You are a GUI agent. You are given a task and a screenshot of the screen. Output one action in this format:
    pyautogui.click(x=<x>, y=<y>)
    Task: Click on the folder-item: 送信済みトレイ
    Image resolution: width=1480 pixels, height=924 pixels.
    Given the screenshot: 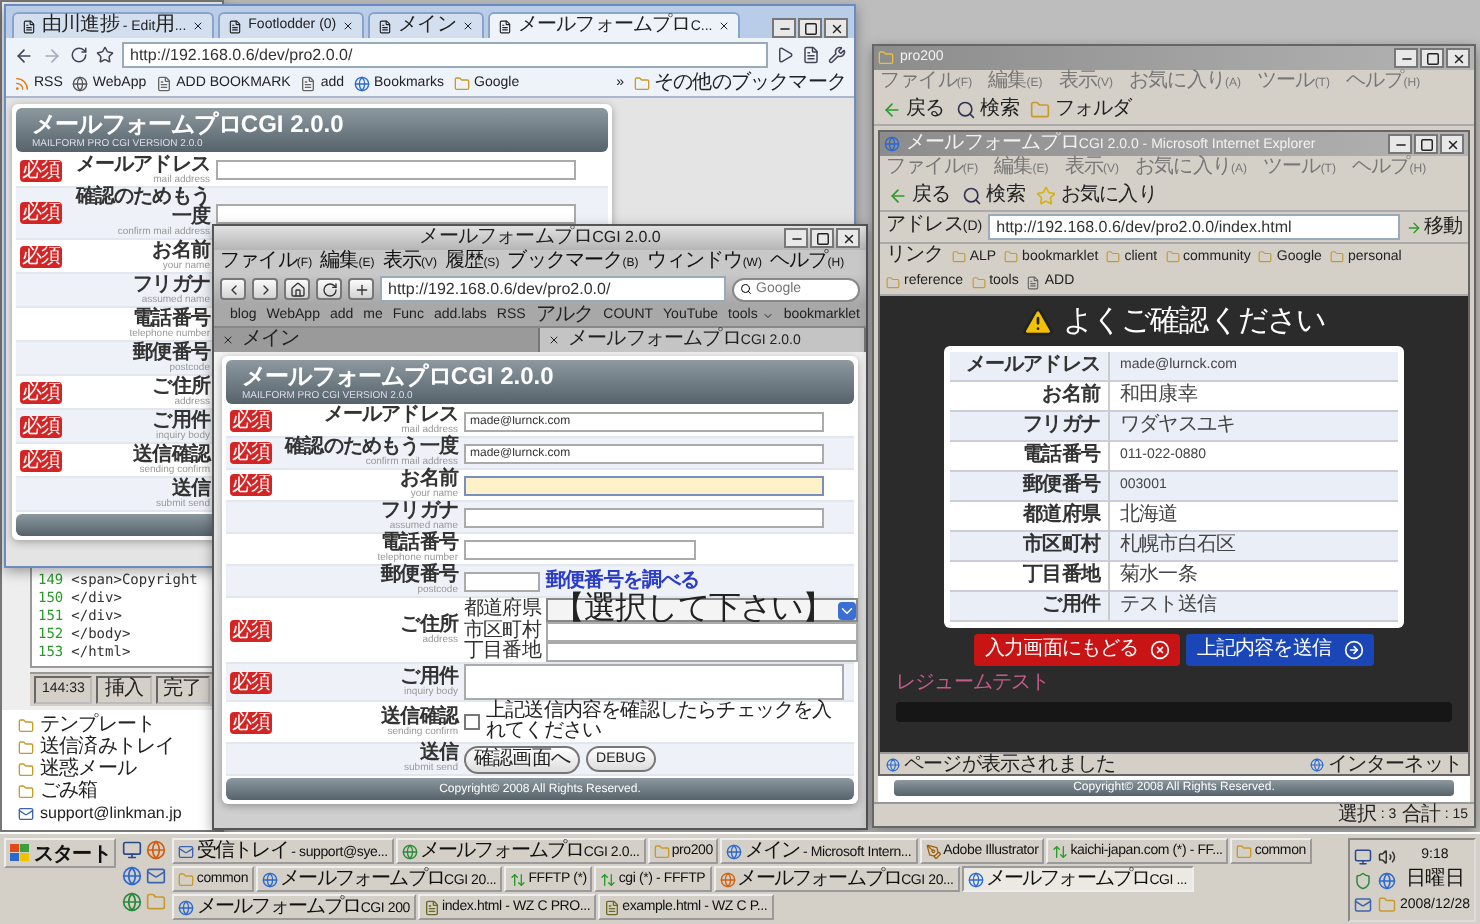 What is the action you would take?
    pyautogui.click(x=118, y=747)
    